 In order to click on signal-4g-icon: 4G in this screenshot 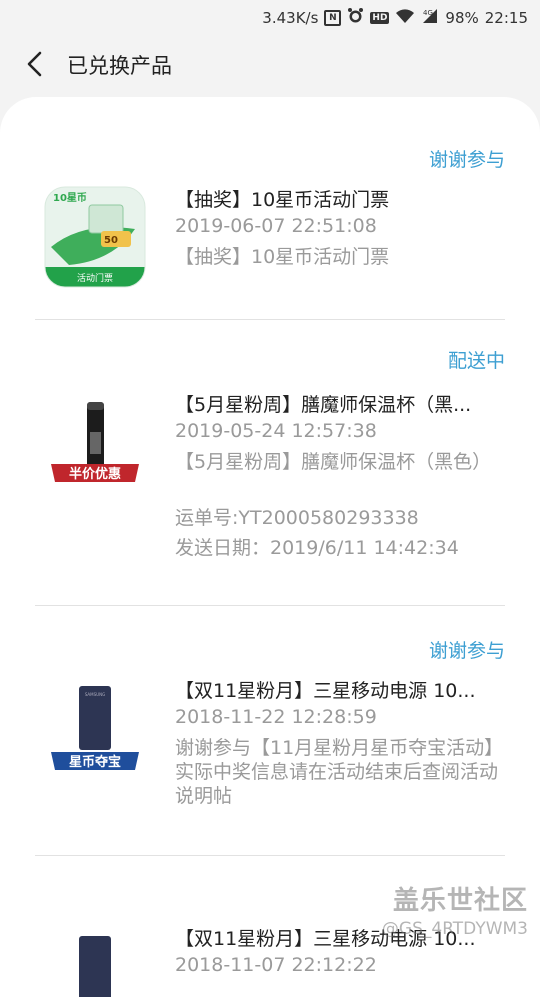, I will do `click(430, 18)`.